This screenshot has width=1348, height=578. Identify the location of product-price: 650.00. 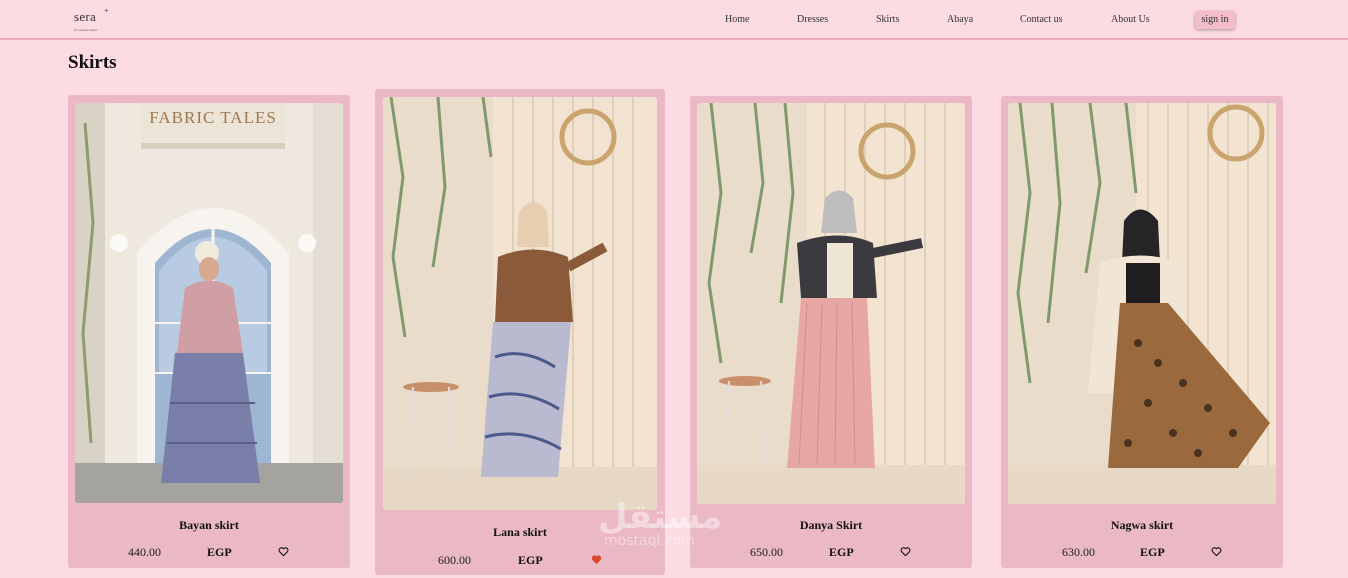
(766, 552).